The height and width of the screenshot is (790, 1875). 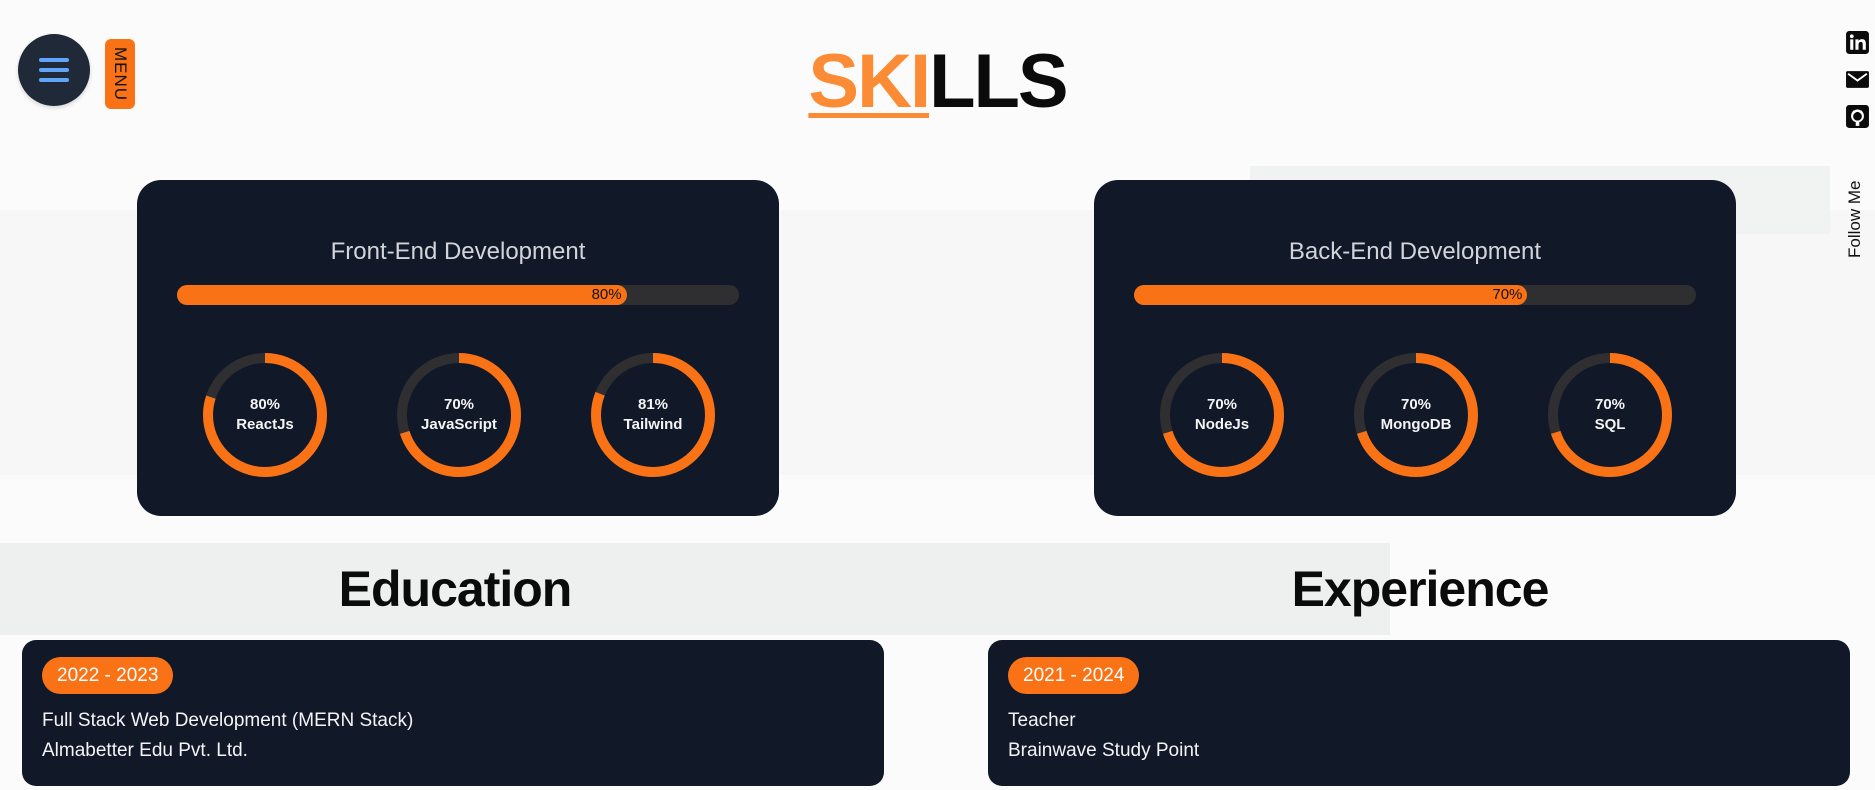 I want to click on social-links, so click(x=1857, y=79).